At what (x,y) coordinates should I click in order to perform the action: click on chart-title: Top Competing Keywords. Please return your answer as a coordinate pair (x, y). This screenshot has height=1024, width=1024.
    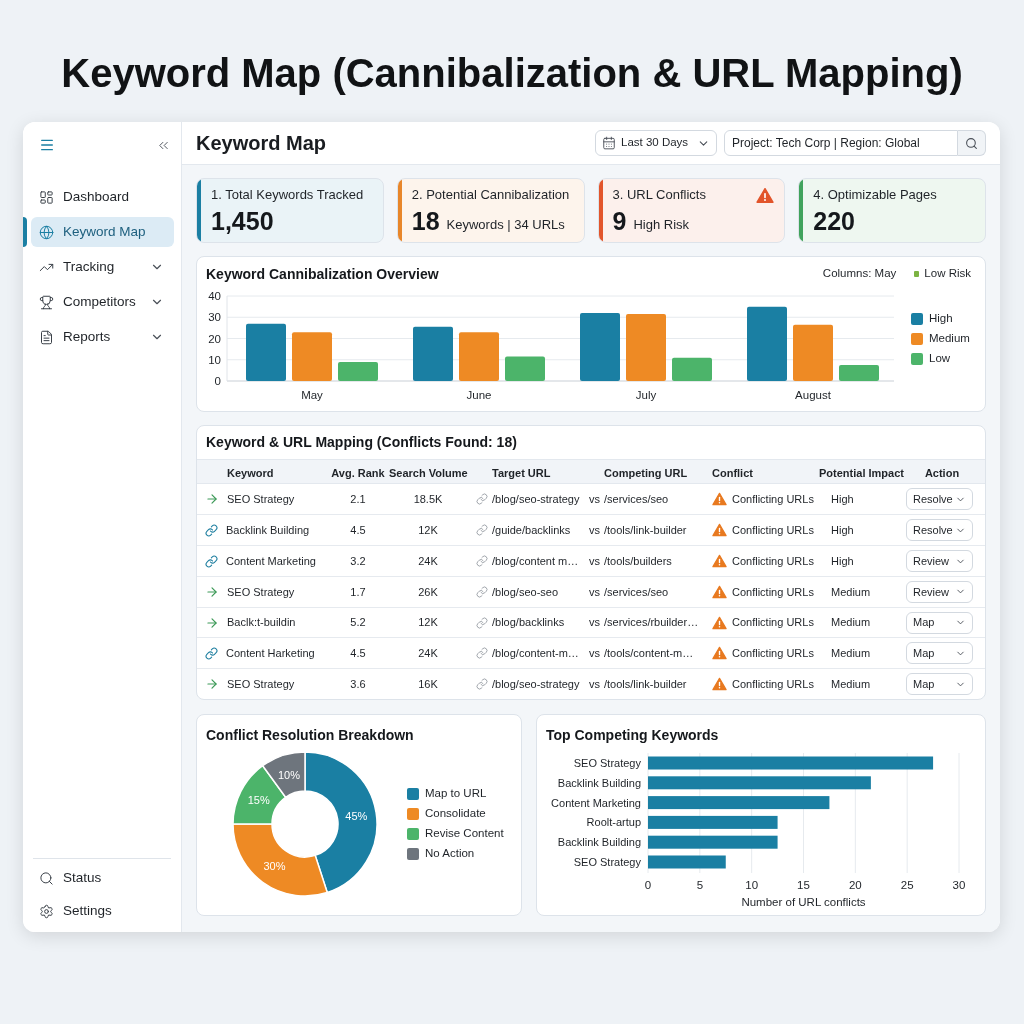
    Looking at the image, I should click on (632, 735).